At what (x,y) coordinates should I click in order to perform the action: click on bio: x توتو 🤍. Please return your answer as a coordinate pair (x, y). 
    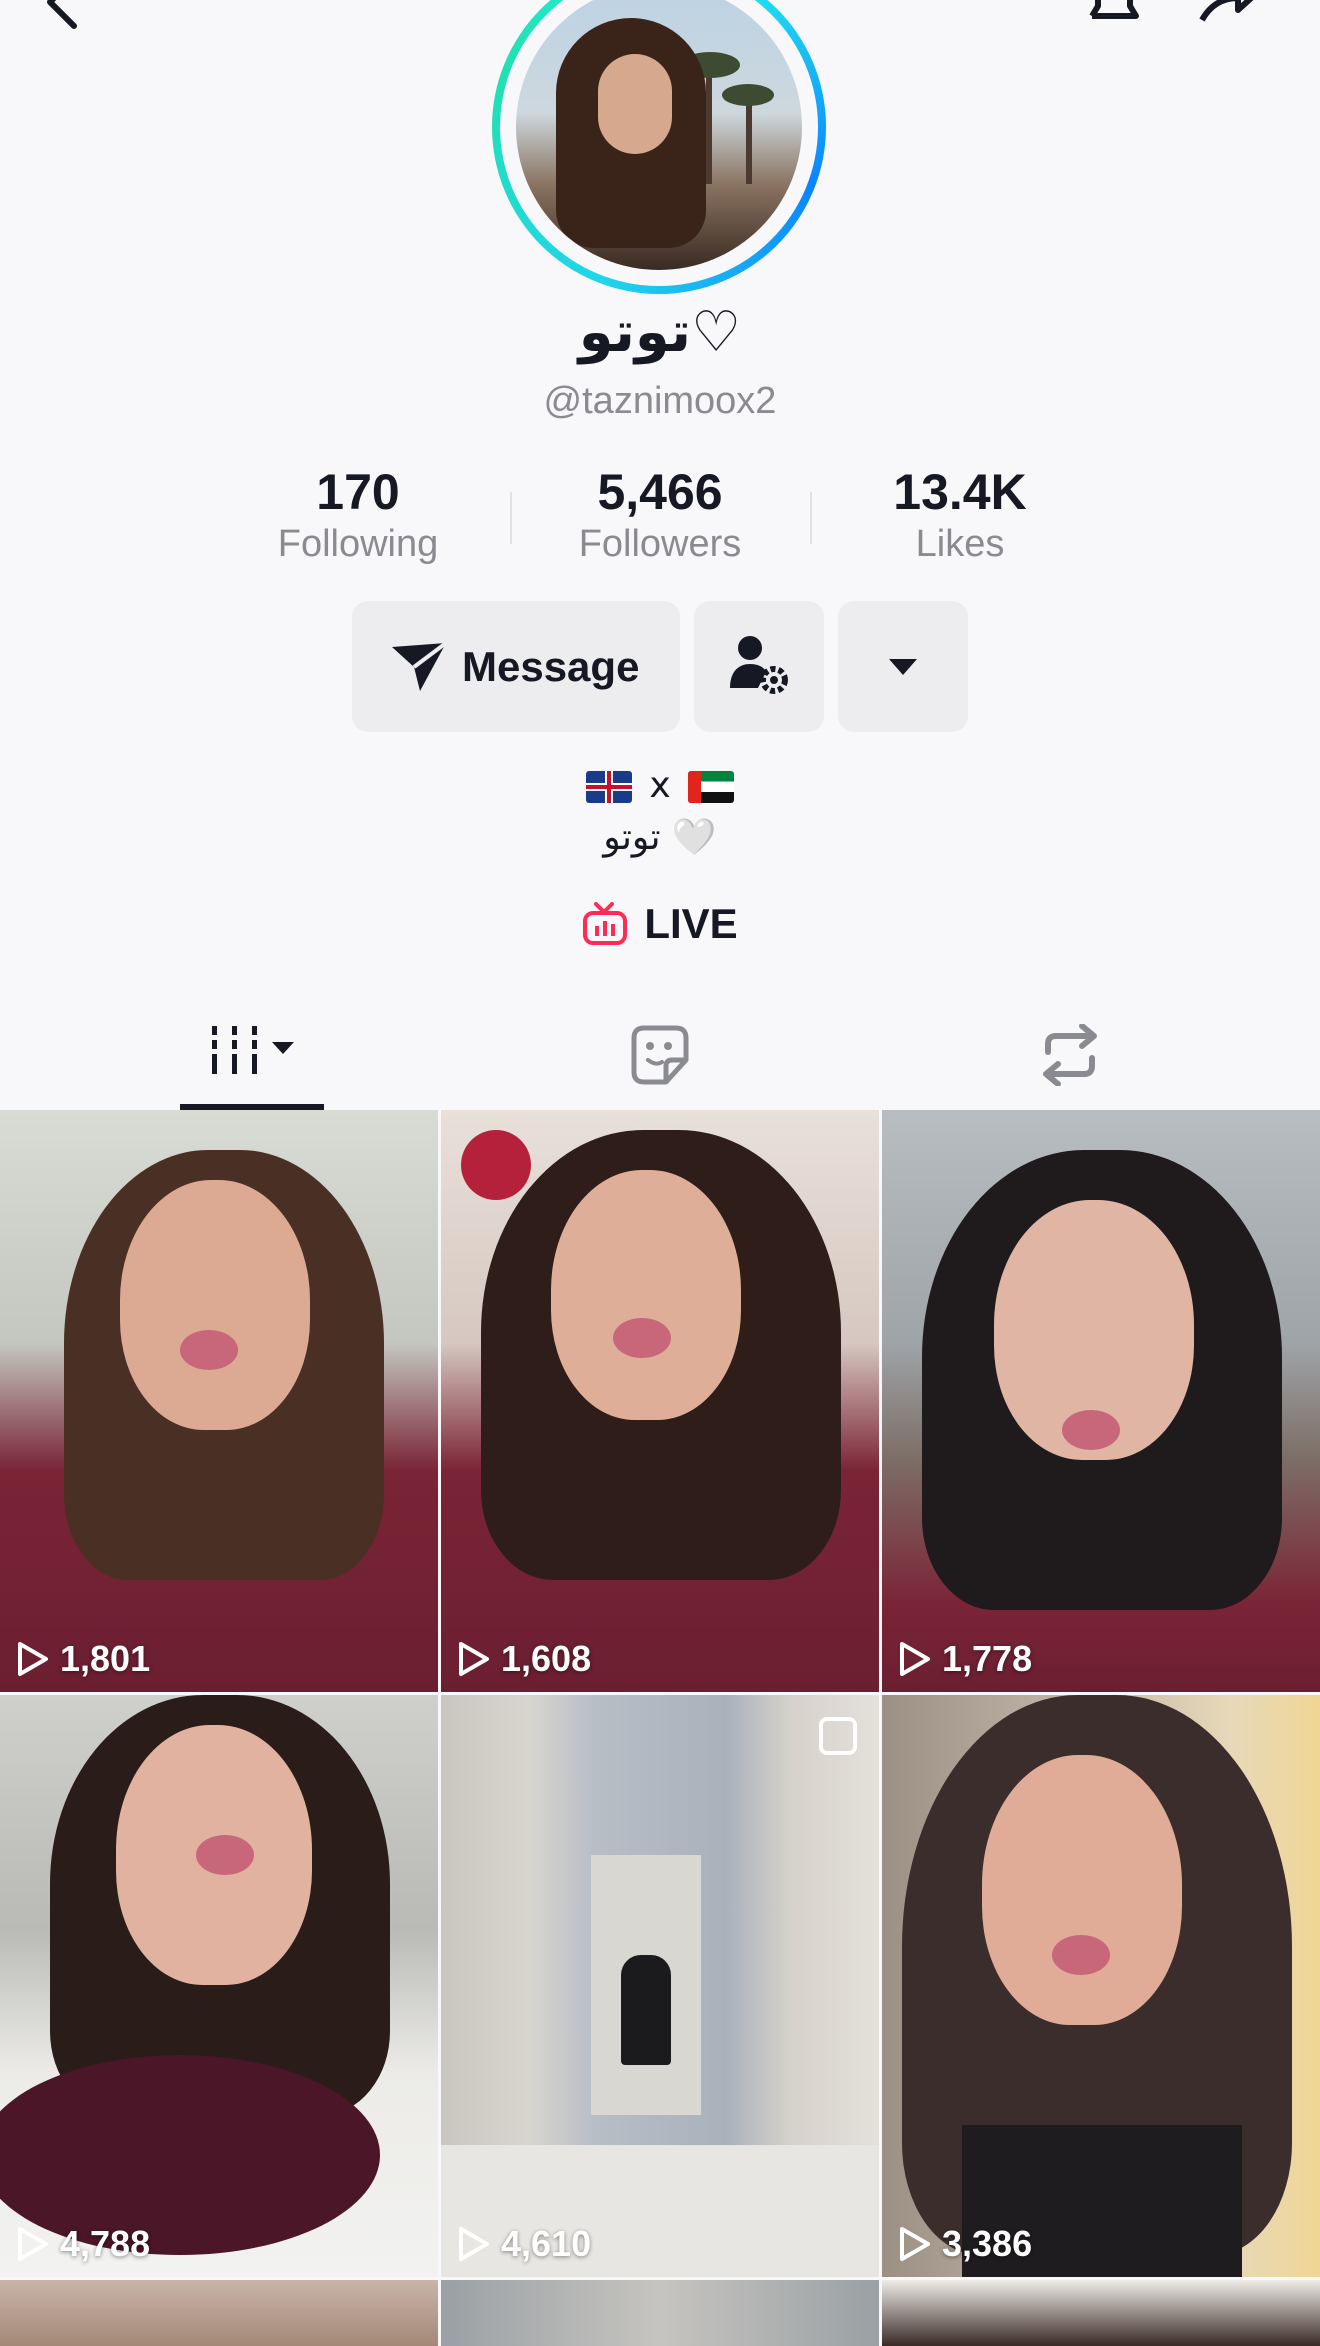
    Looking at the image, I should click on (660, 812).